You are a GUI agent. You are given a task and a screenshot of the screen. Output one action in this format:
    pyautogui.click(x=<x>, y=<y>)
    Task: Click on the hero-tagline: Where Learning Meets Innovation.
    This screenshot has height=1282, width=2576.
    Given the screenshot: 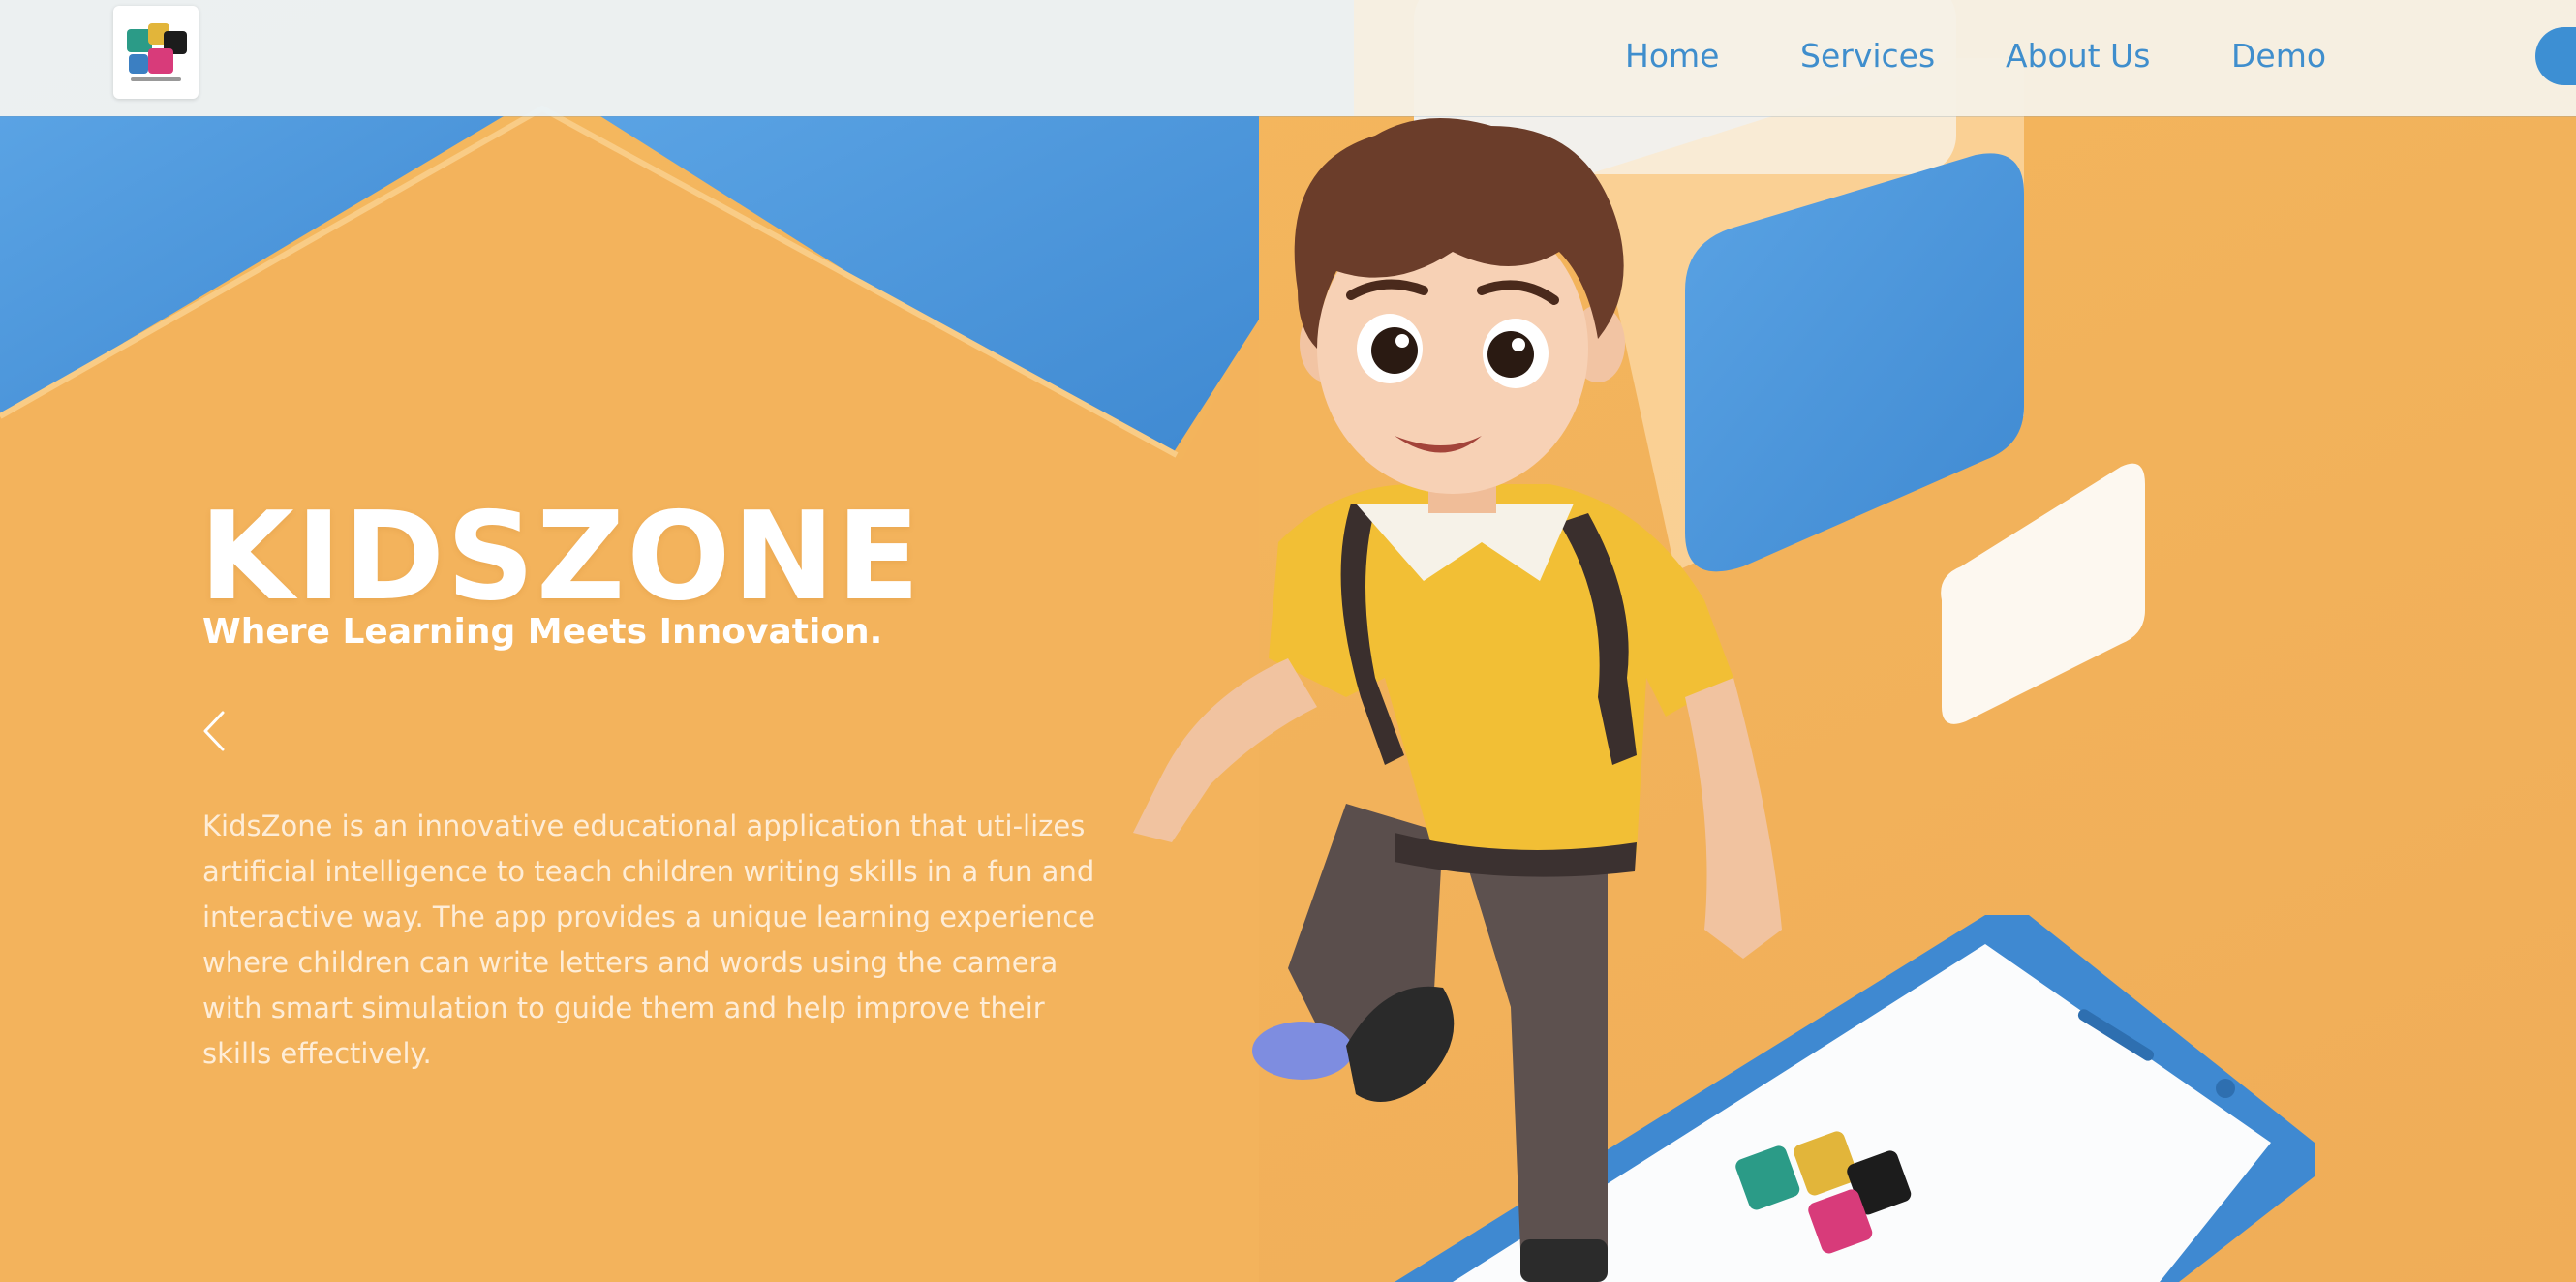 What is the action you would take?
    pyautogui.click(x=542, y=632)
    